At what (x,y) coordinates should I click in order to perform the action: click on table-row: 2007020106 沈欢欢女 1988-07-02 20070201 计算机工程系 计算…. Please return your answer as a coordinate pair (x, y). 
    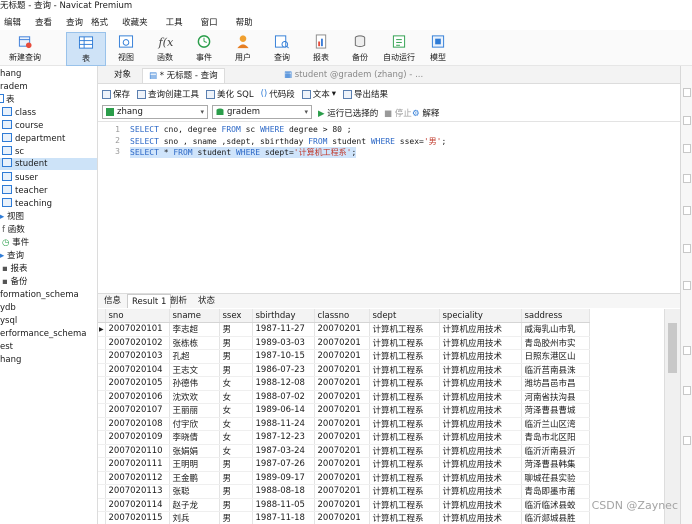
    Looking at the image, I should click on (344, 397).